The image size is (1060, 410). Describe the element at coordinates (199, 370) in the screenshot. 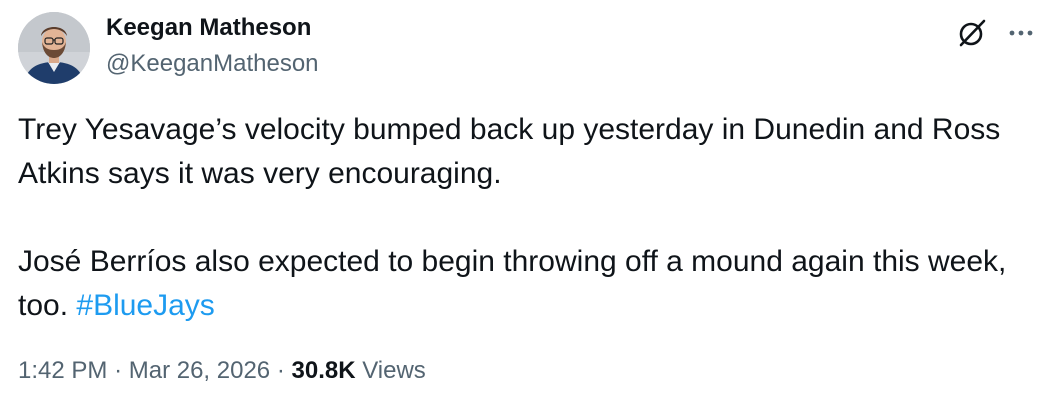

I see `tweet-date: Mar 26, 2026` at that location.